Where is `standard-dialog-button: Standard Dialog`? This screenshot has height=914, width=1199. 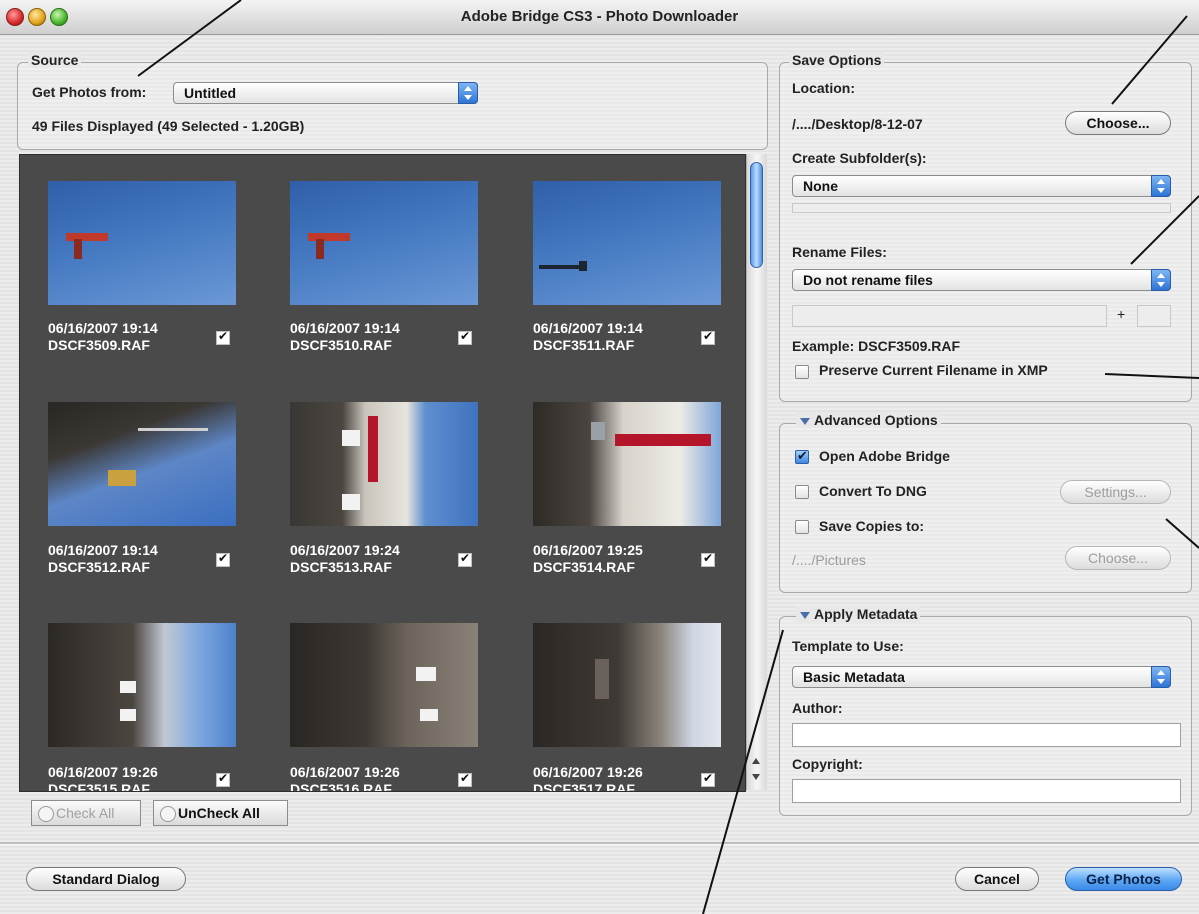 standard-dialog-button: Standard Dialog is located at coordinates (106, 879).